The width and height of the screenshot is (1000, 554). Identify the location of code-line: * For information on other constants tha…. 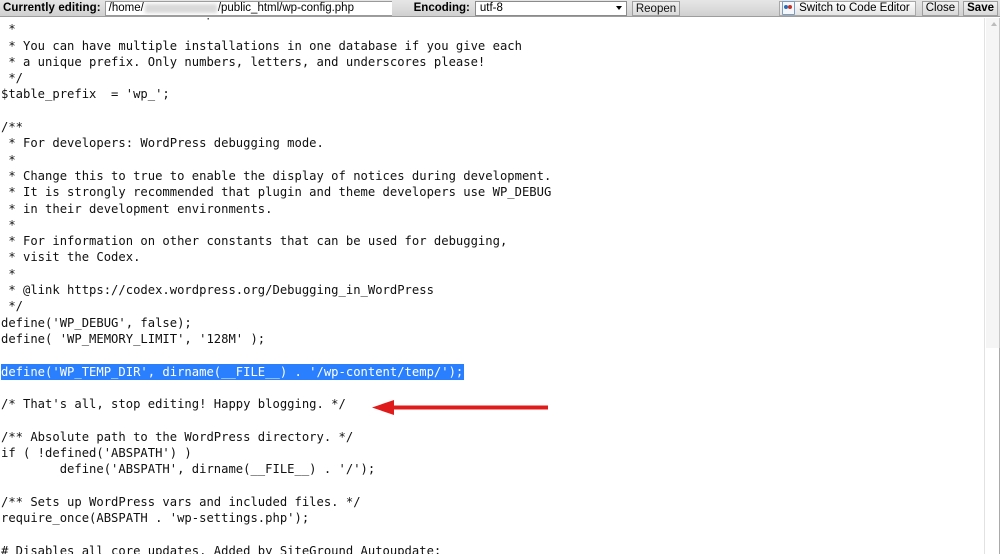
(492, 241).